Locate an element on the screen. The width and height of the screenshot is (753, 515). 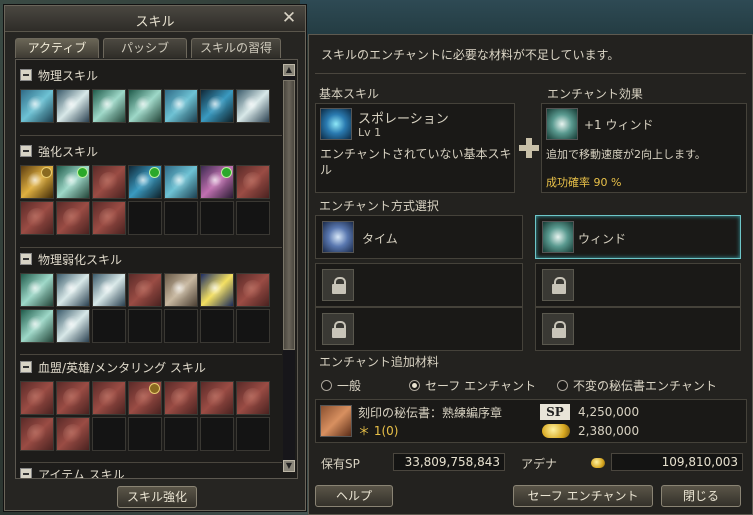
scroll-thumb is located at coordinates (289, 215).